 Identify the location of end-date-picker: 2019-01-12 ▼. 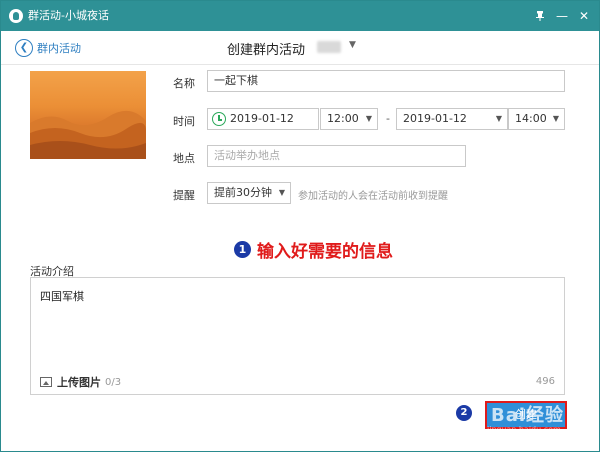
(452, 119).